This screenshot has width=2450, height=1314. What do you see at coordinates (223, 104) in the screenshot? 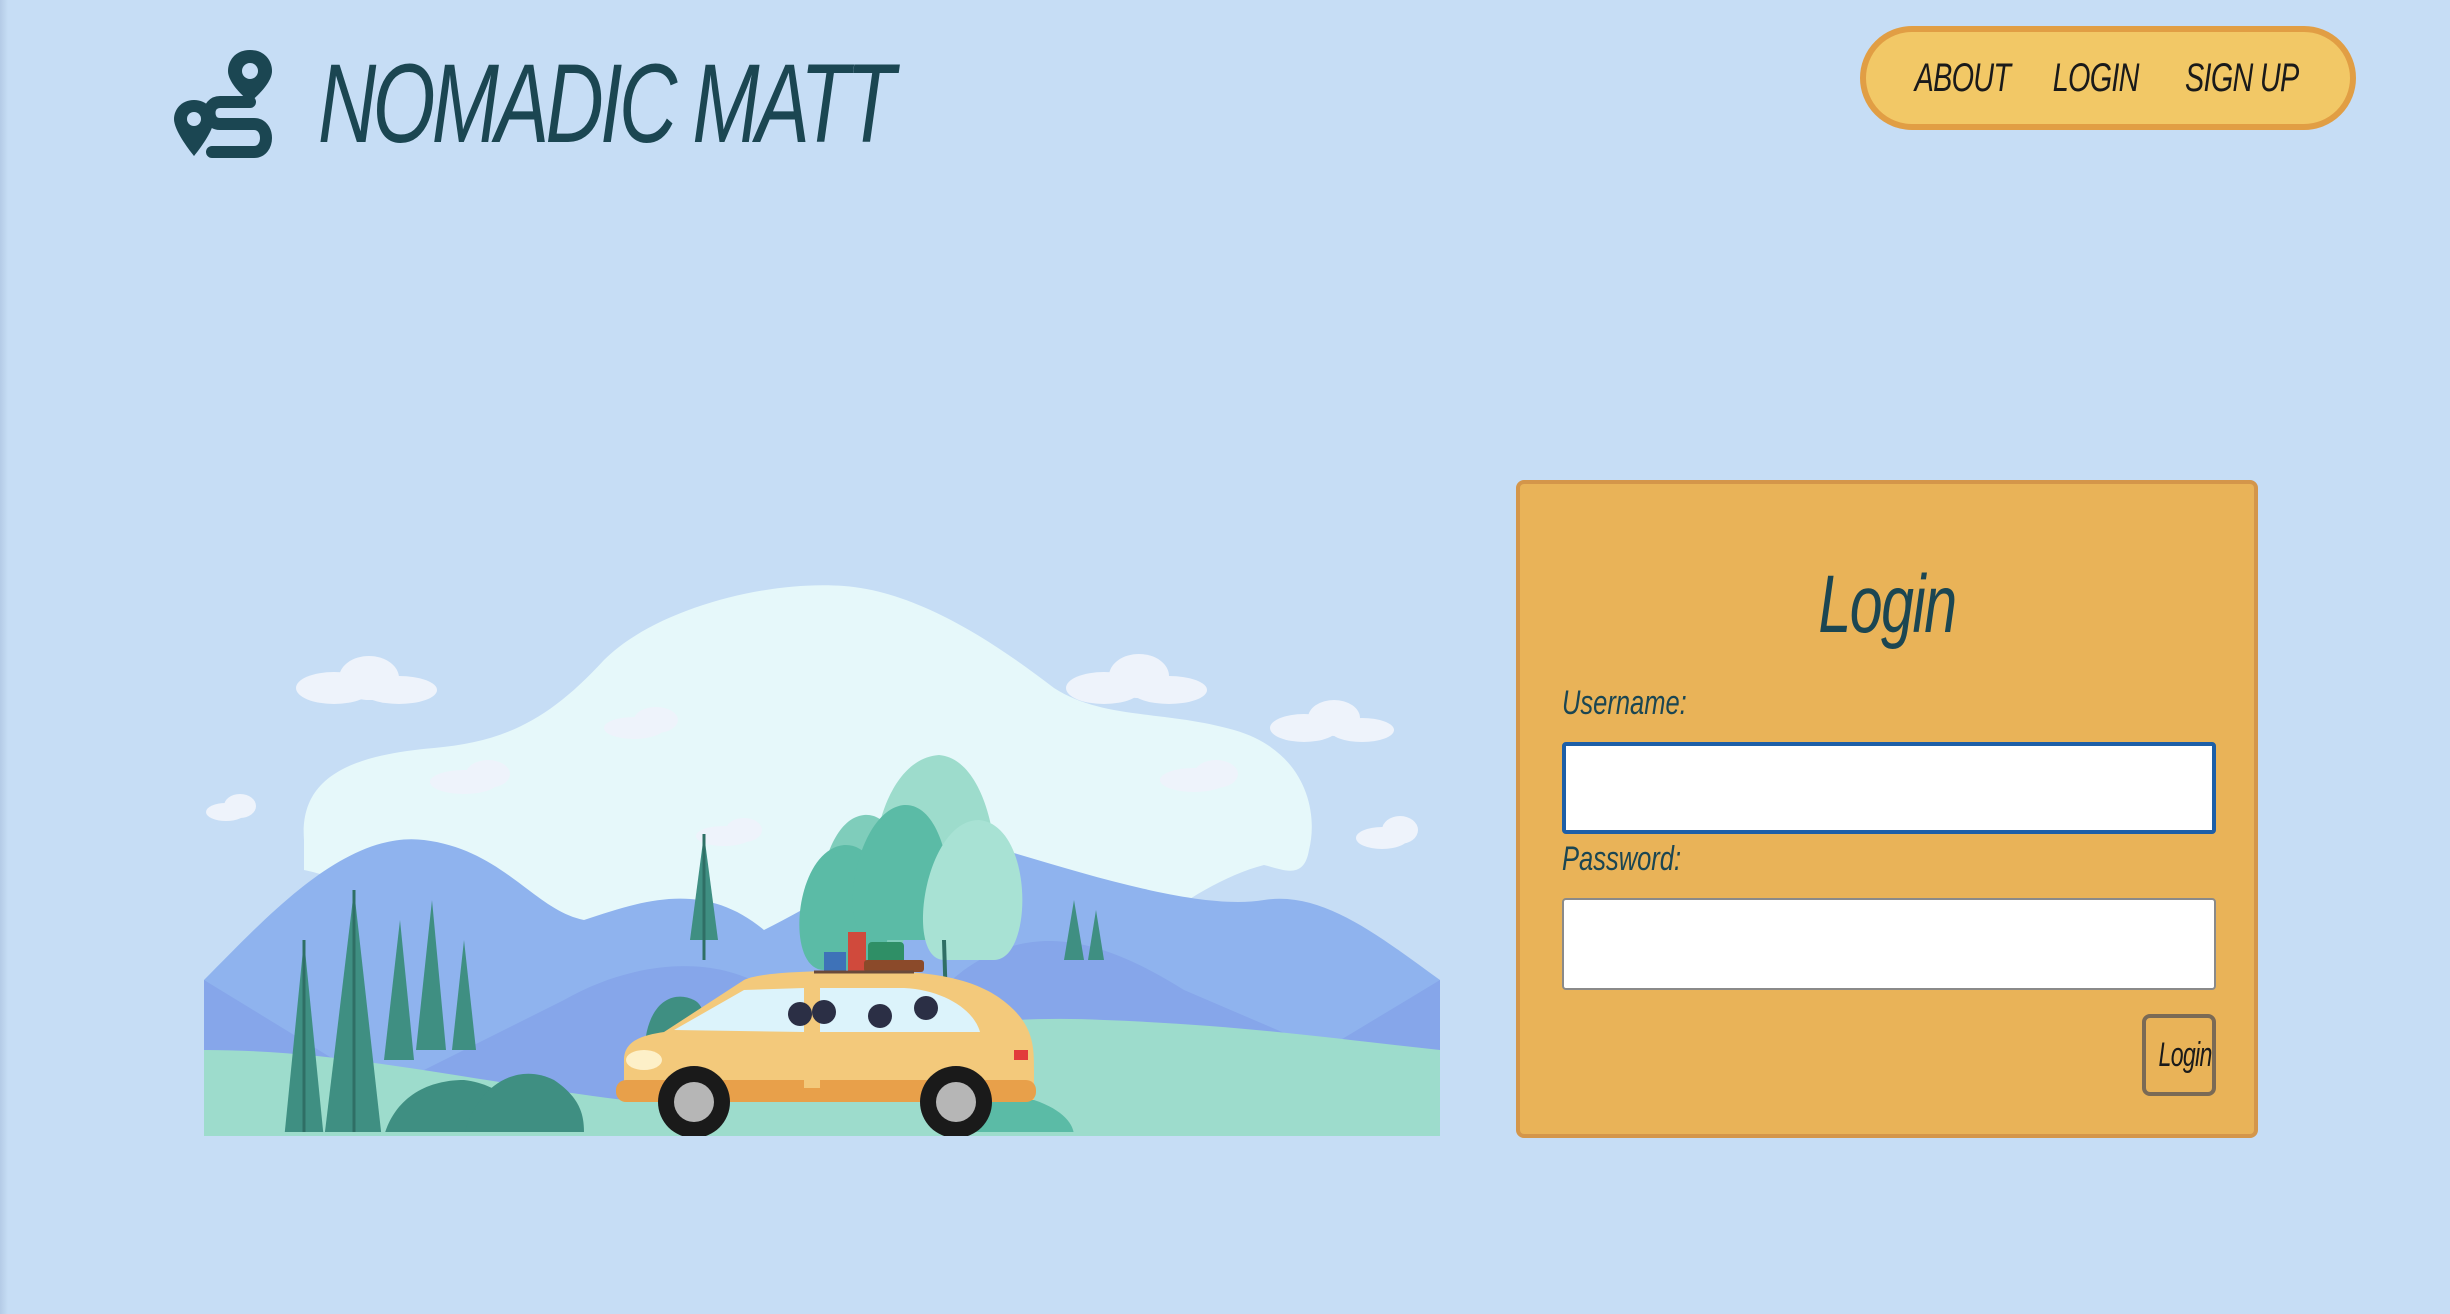
I see `route-pin-icon` at bounding box center [223, 104].